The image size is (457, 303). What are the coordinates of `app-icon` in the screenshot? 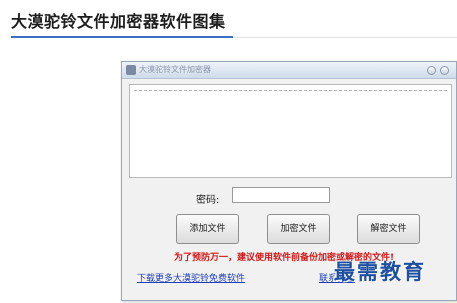 It's located at (131, 70).